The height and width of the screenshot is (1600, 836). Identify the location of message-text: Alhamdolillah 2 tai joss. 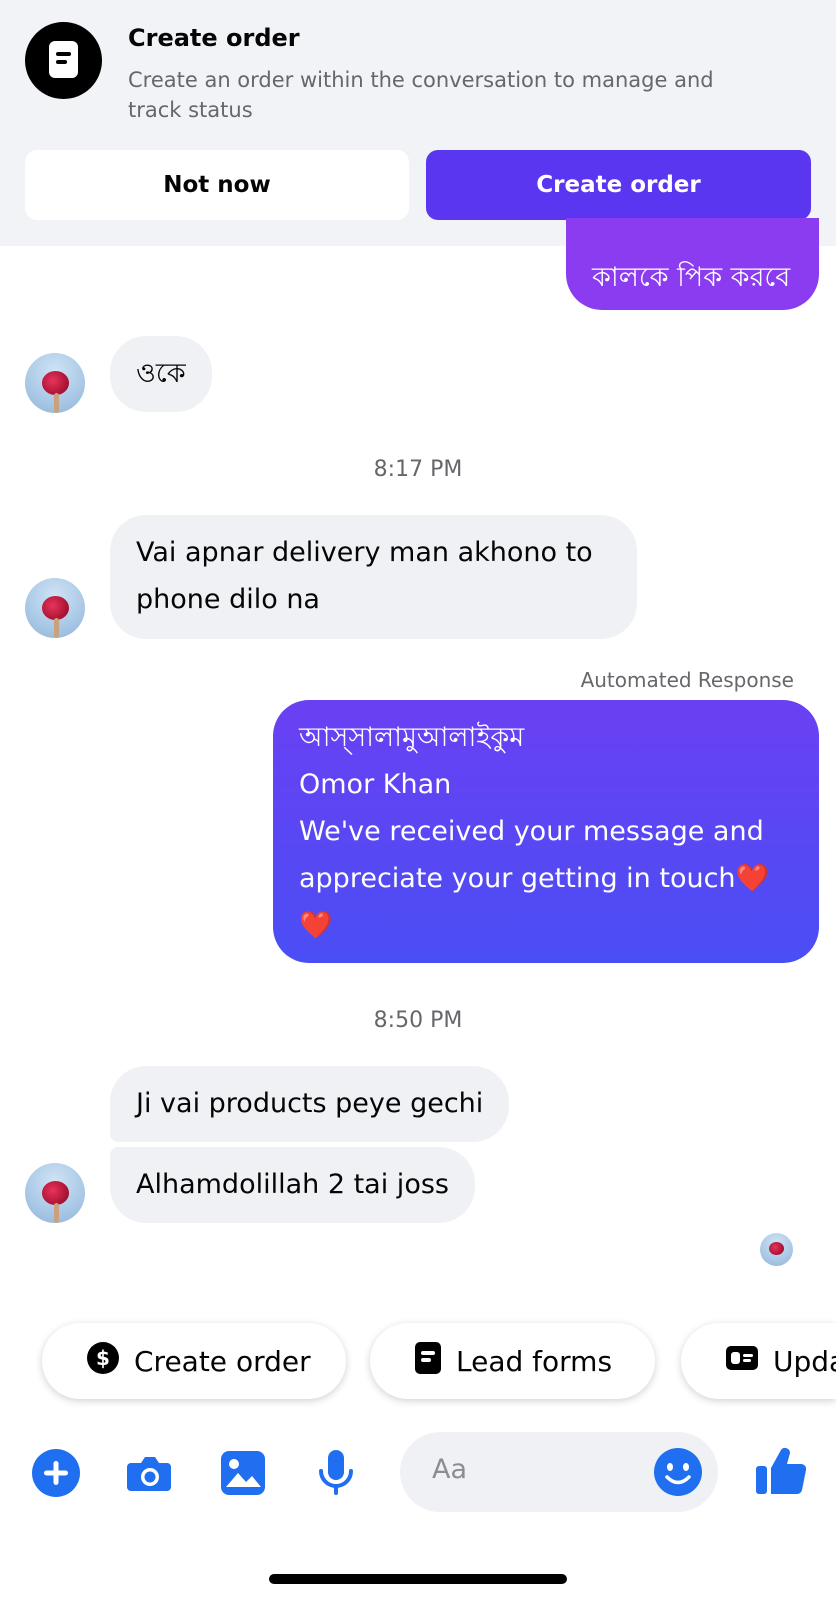
(292, 1184).